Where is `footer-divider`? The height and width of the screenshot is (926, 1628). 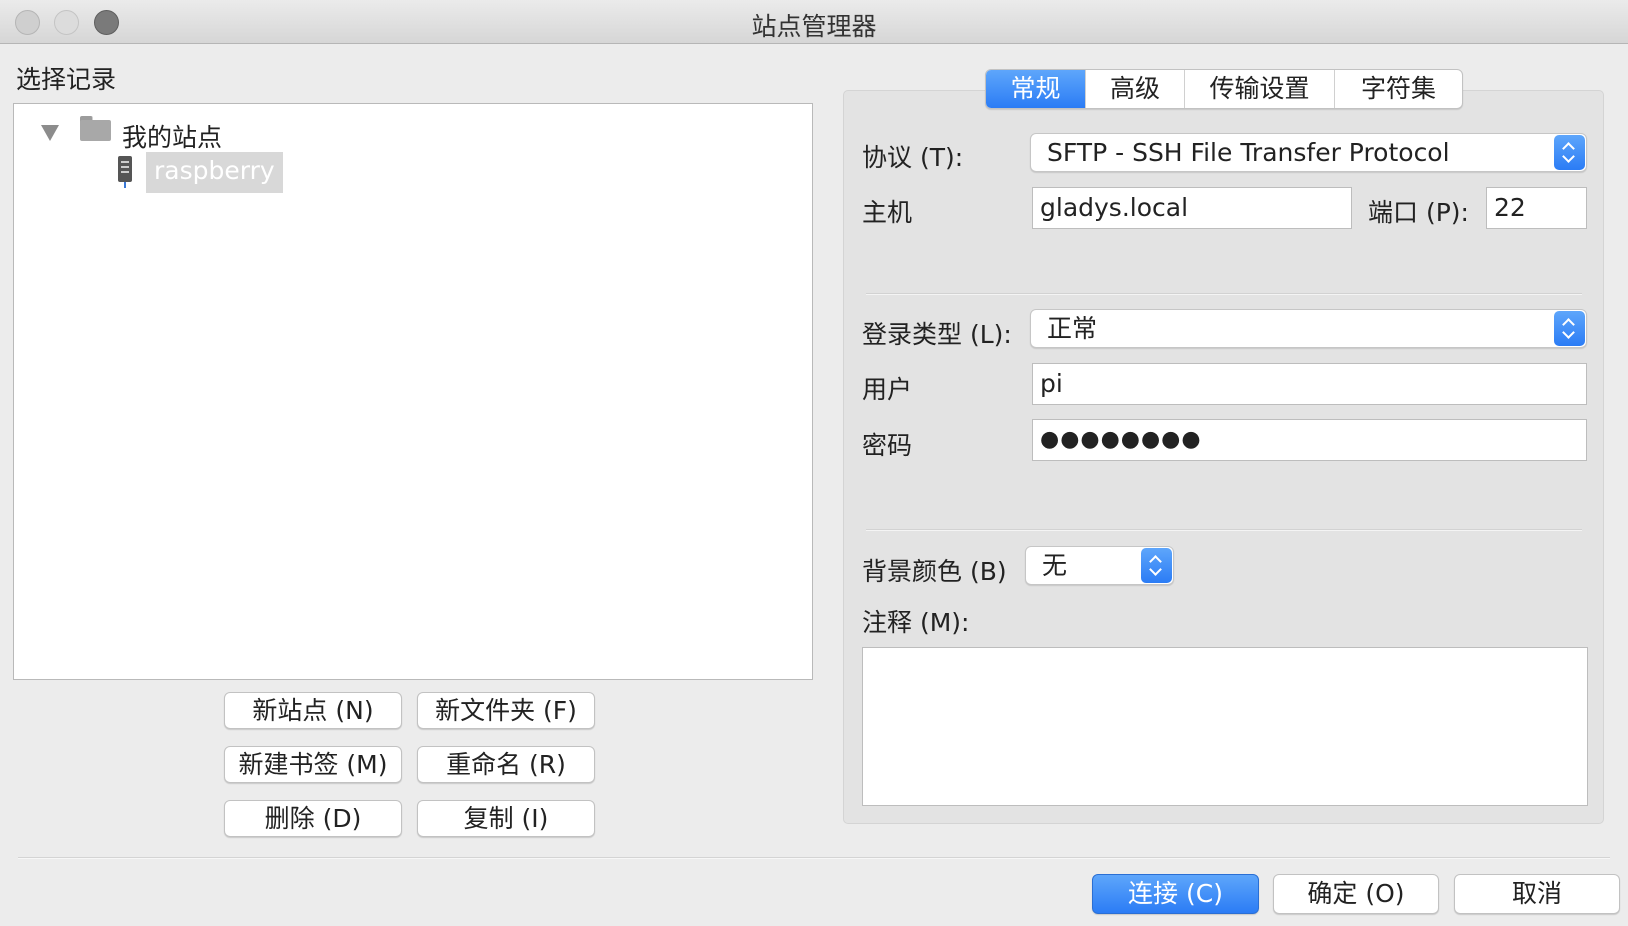 footer-divider is located at coordinates (814, 858).